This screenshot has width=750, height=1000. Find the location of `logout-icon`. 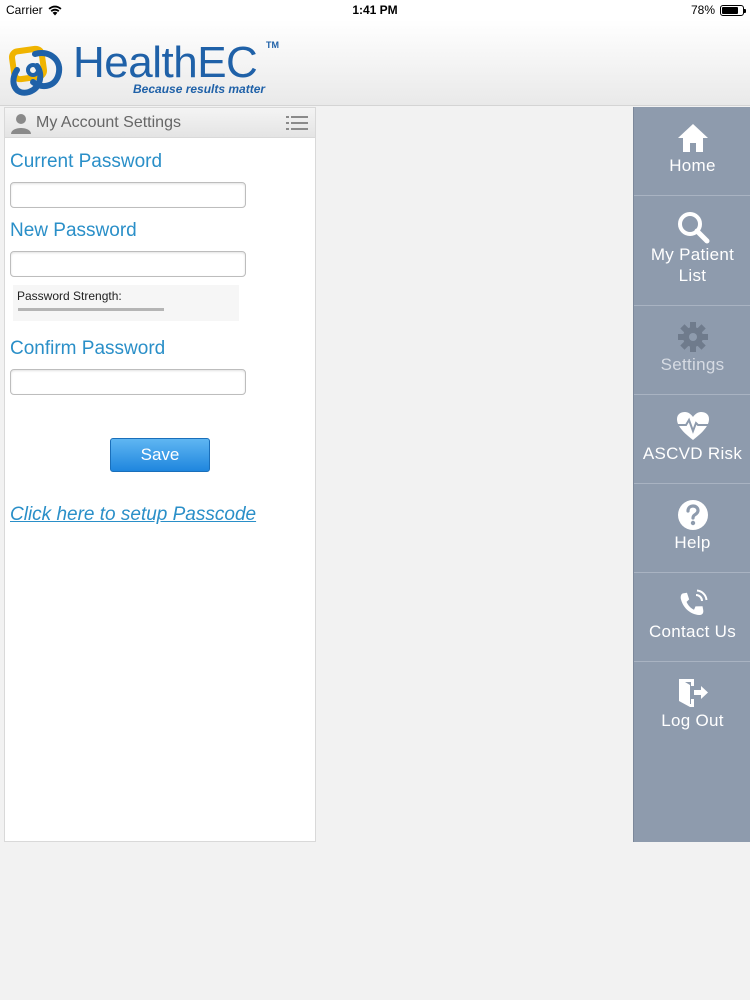

logout-icon is located at coordinates (693, 693).